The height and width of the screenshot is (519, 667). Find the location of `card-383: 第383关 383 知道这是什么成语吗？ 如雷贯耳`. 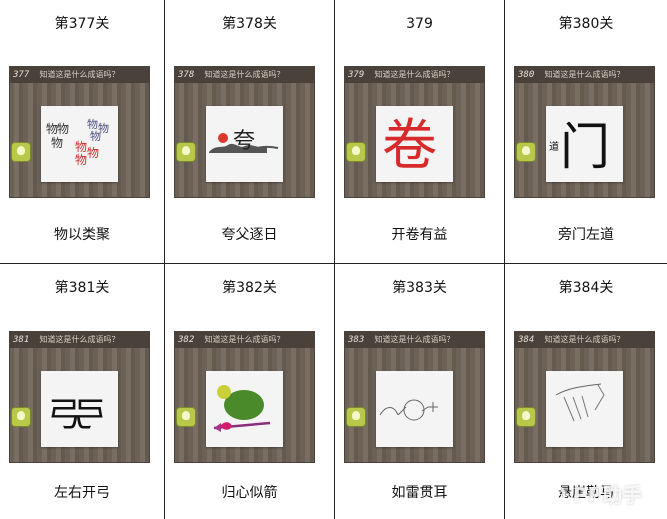

card-383: 第383关 383 知道这是什么成语吗？ 如雷贯耳 is located at coordinates (420, 391).